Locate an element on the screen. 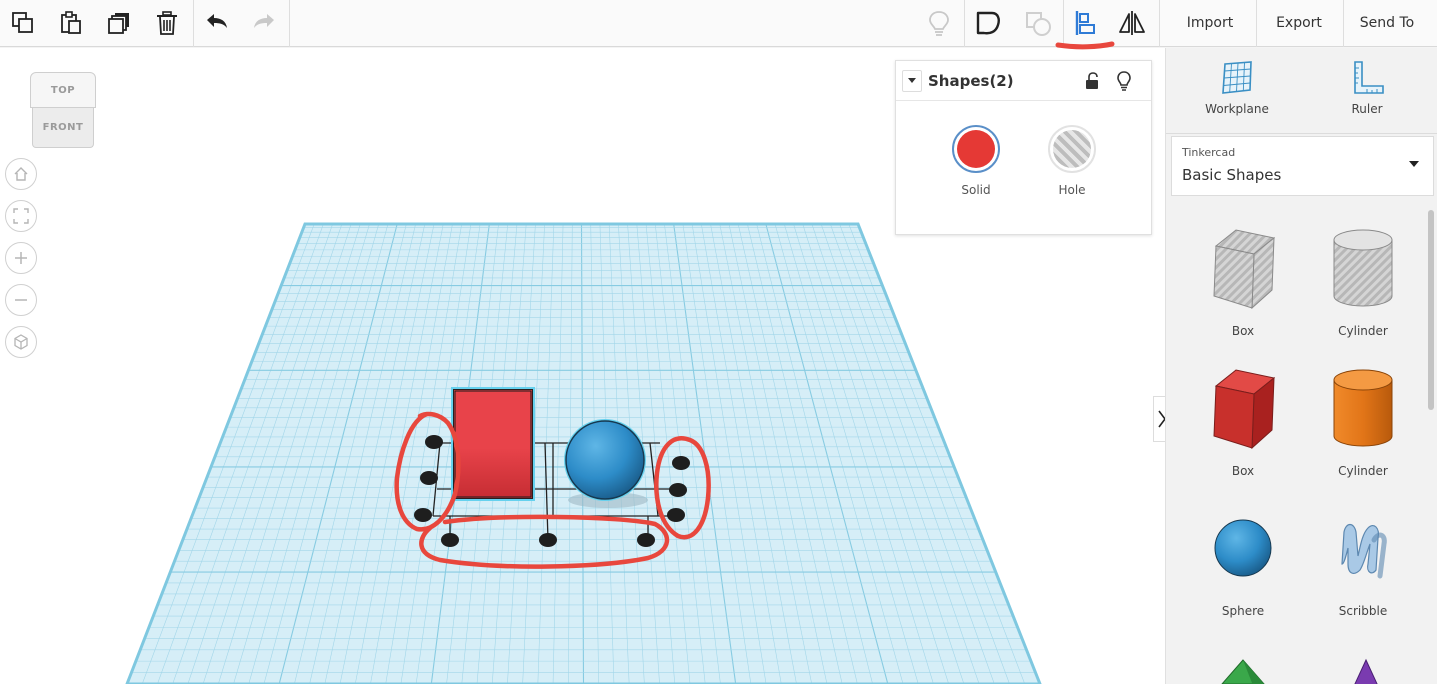  mirror-icon is located at coordinates (1132, 23).